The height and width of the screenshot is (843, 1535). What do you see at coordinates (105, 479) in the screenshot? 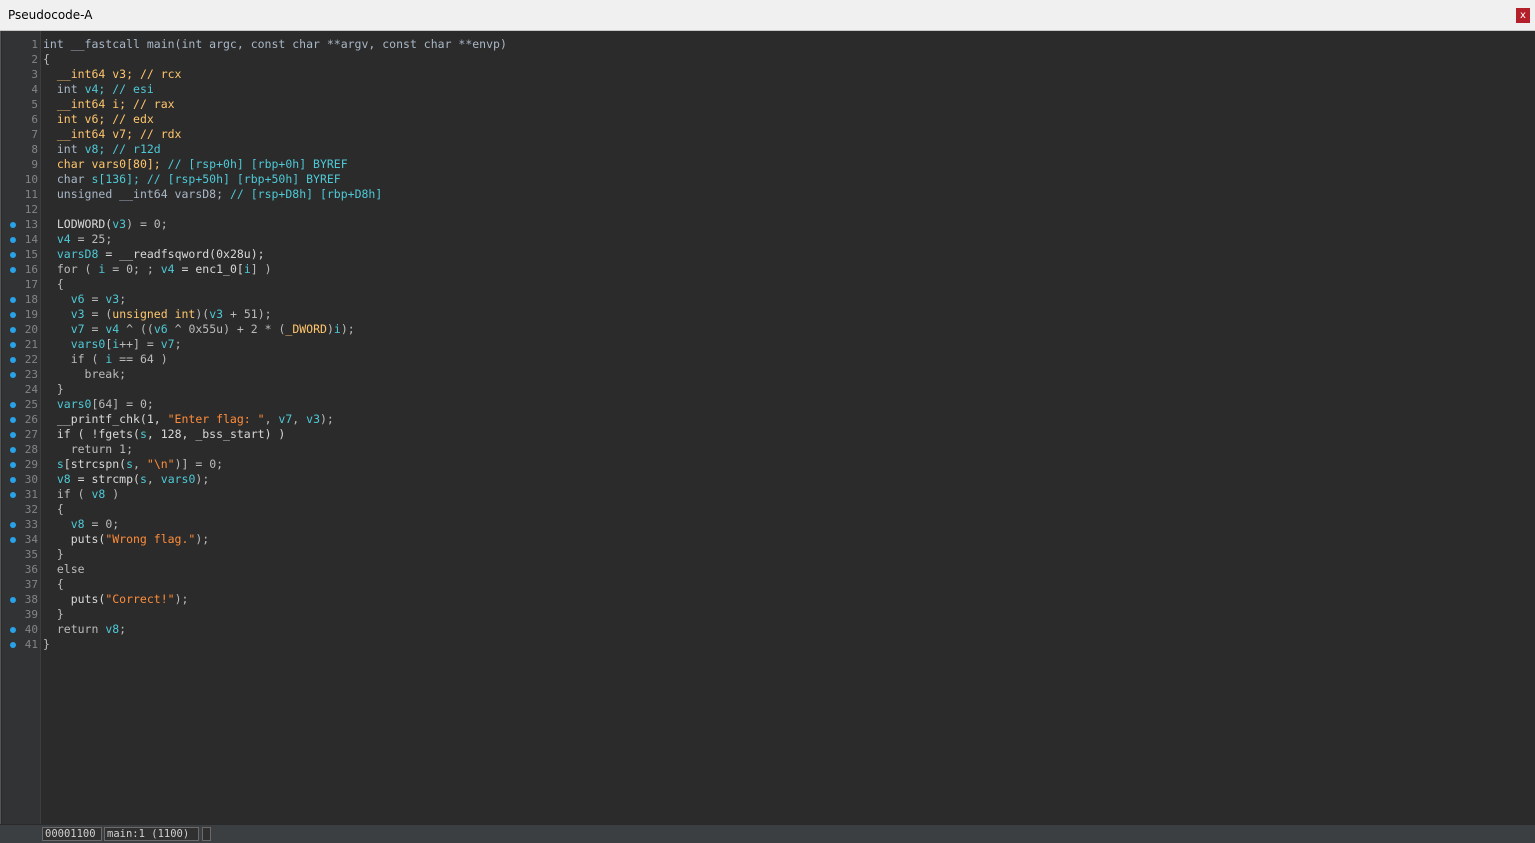
I see `code-token: = strcmp(` at bounding box center [105, 479].